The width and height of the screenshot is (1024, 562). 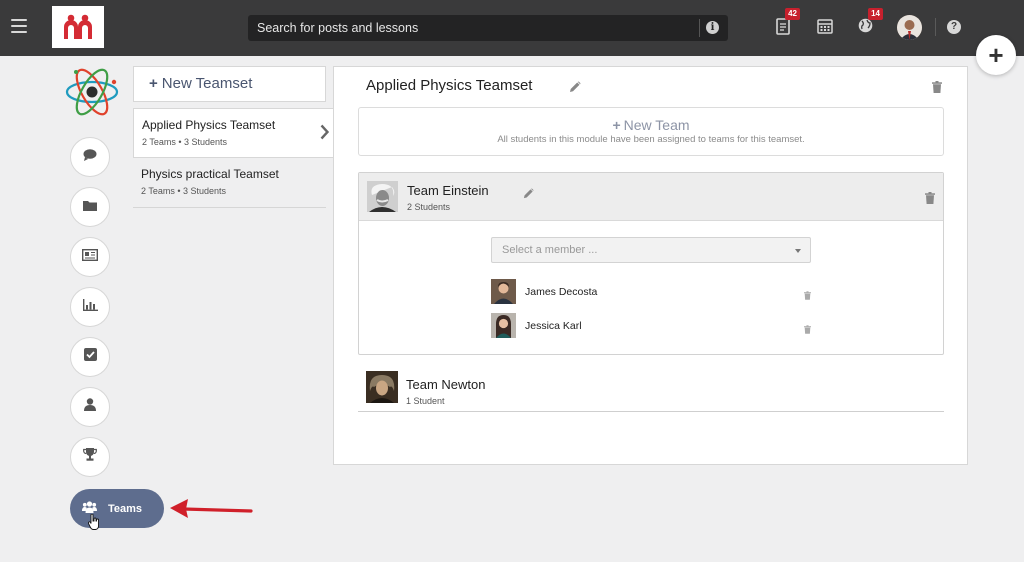 I want to click on help-icon: ?, so click(x=954, y=27).